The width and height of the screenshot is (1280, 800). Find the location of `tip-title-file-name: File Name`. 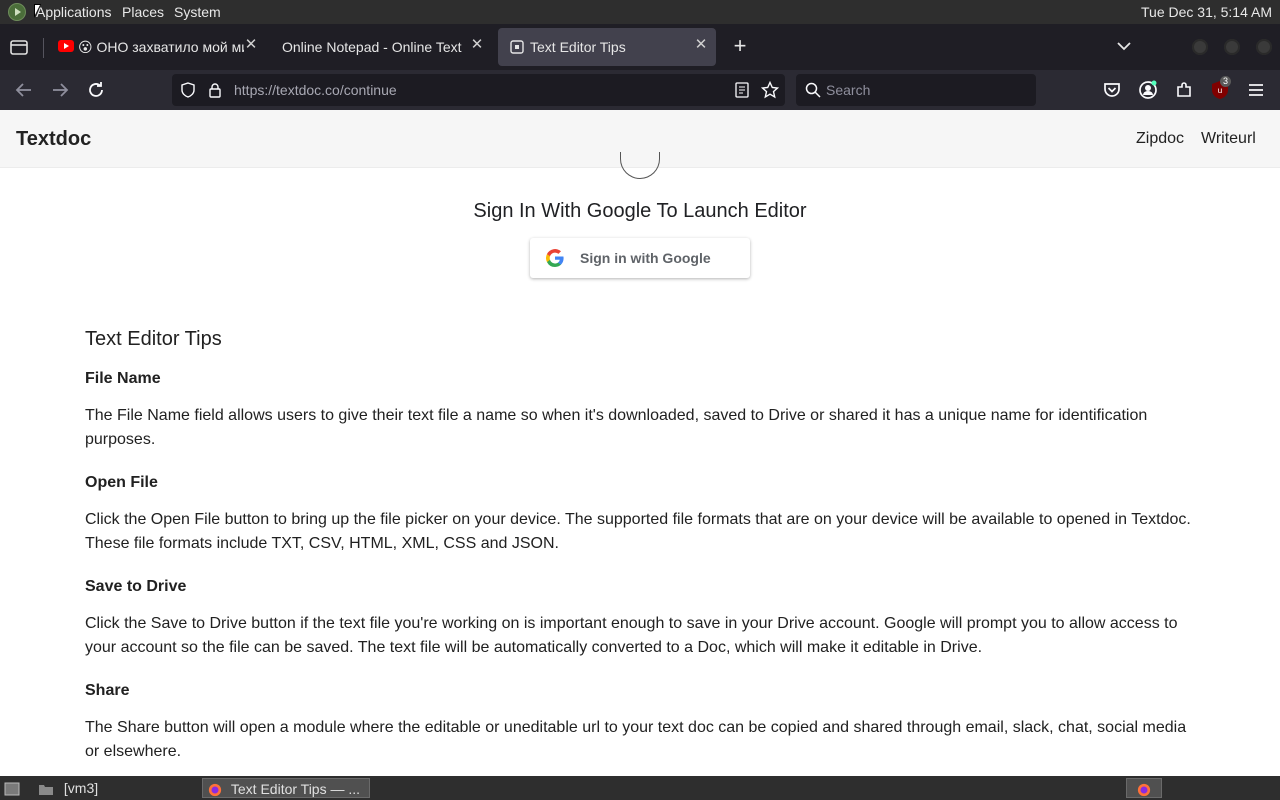

tip-title-file-name: File Name is located at coordinates (123, 378).